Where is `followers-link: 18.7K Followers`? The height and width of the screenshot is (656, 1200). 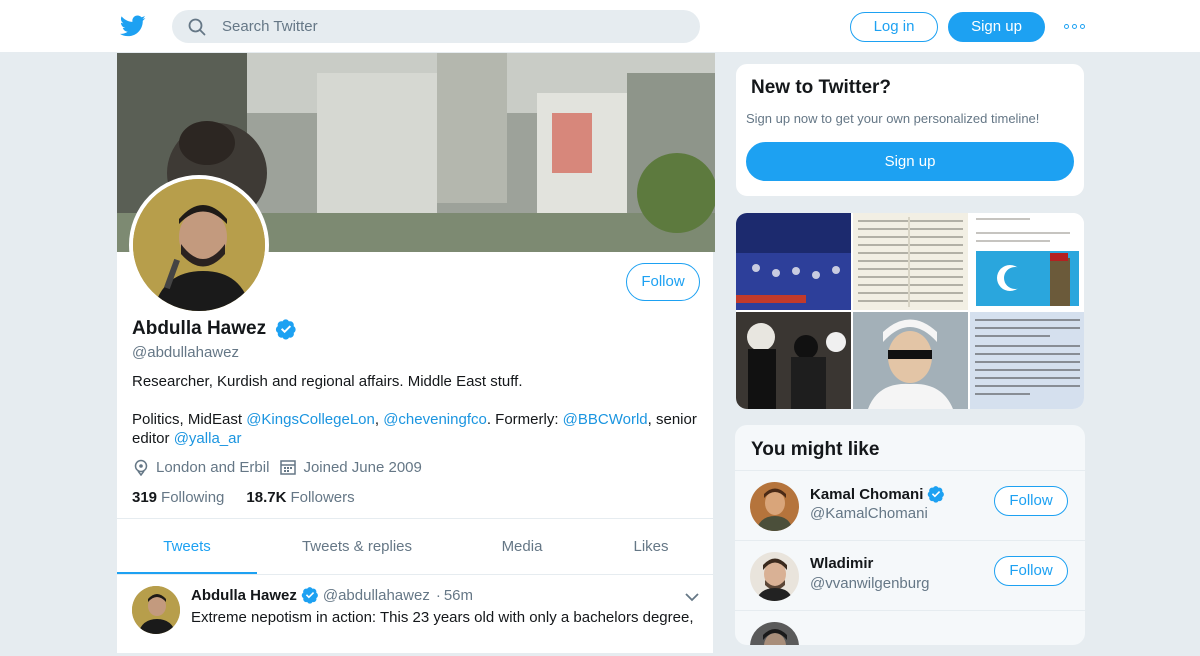
followers-link: 18.7K Followers is located at coordinates (300, 497).